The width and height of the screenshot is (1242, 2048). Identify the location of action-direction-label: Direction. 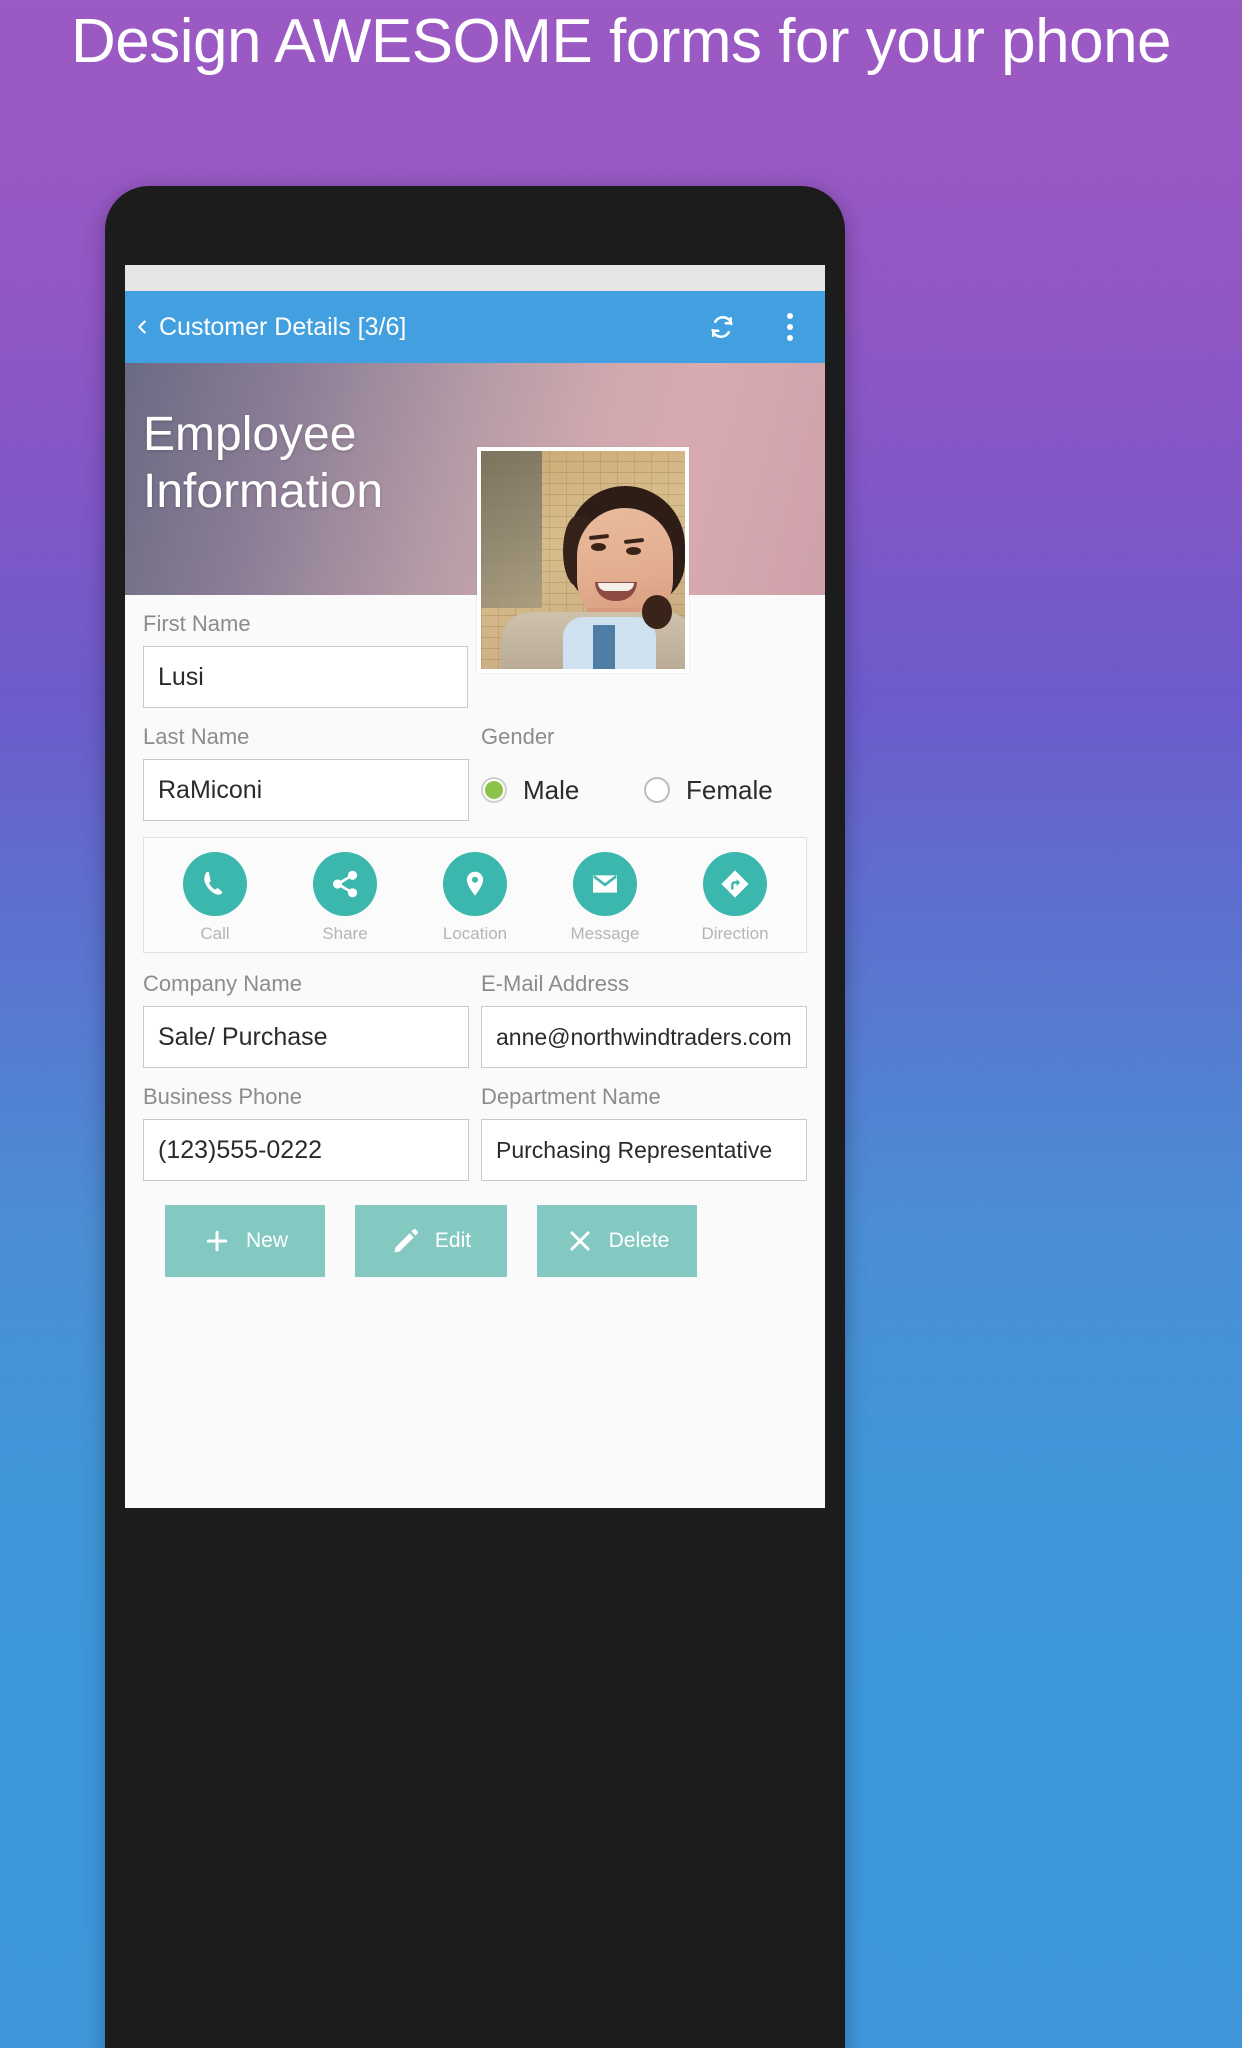
(735, 933).